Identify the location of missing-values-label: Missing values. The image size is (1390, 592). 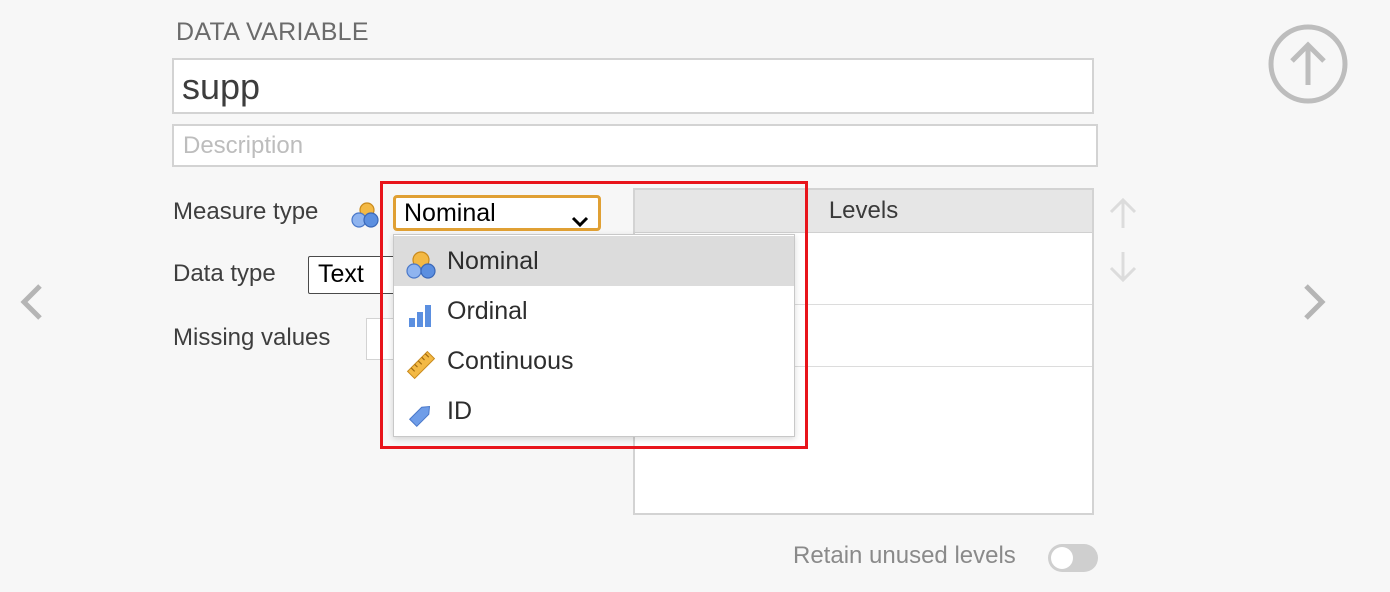
(252, 337).